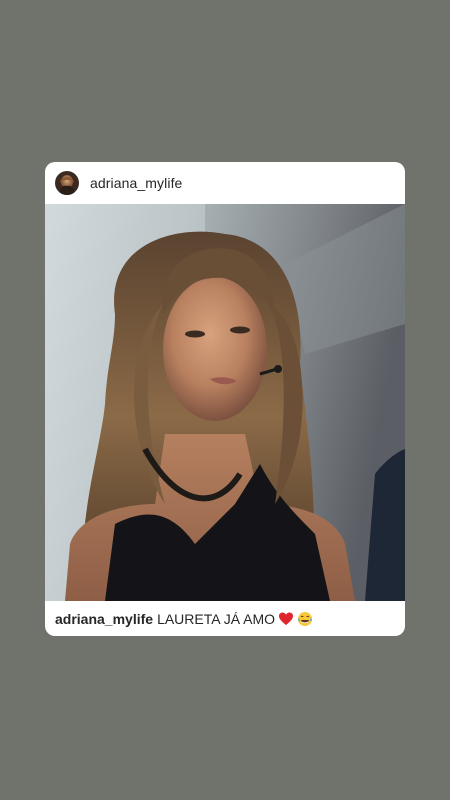 This screenshot has height=800, width=450. I want to click on post-username: adriana_mylife, so click(136, 183).